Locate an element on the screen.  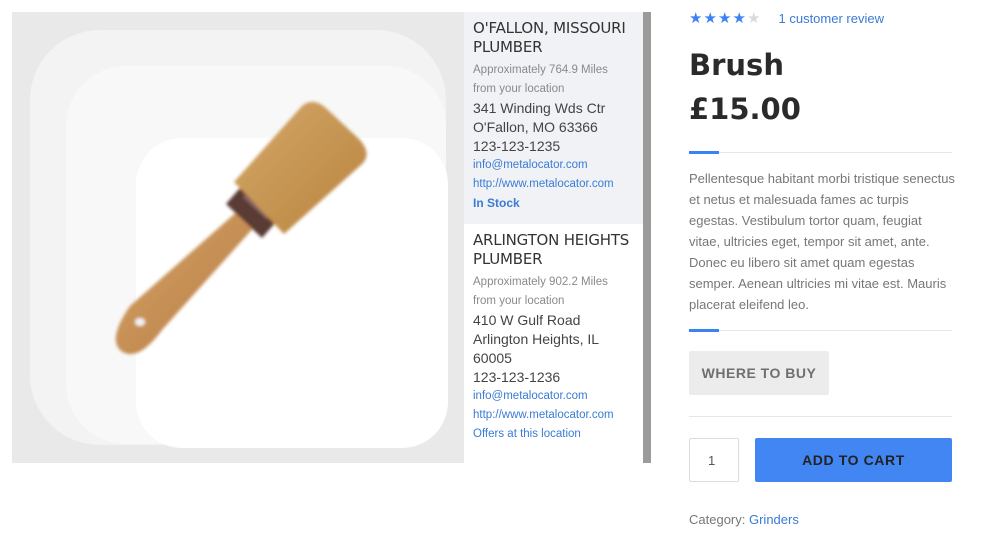
location-address: Arlington Heights, IL is located at coordinates (536, 339).